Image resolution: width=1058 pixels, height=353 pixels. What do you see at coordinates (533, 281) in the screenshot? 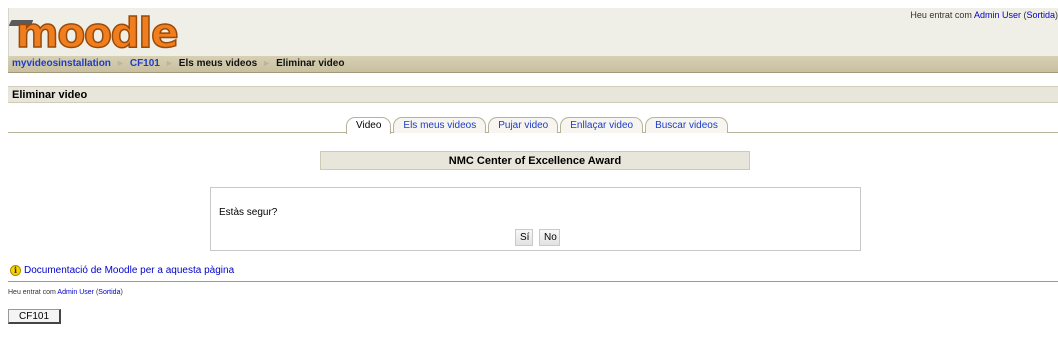
I see `footer-divider` at bounding box center [533, 281].